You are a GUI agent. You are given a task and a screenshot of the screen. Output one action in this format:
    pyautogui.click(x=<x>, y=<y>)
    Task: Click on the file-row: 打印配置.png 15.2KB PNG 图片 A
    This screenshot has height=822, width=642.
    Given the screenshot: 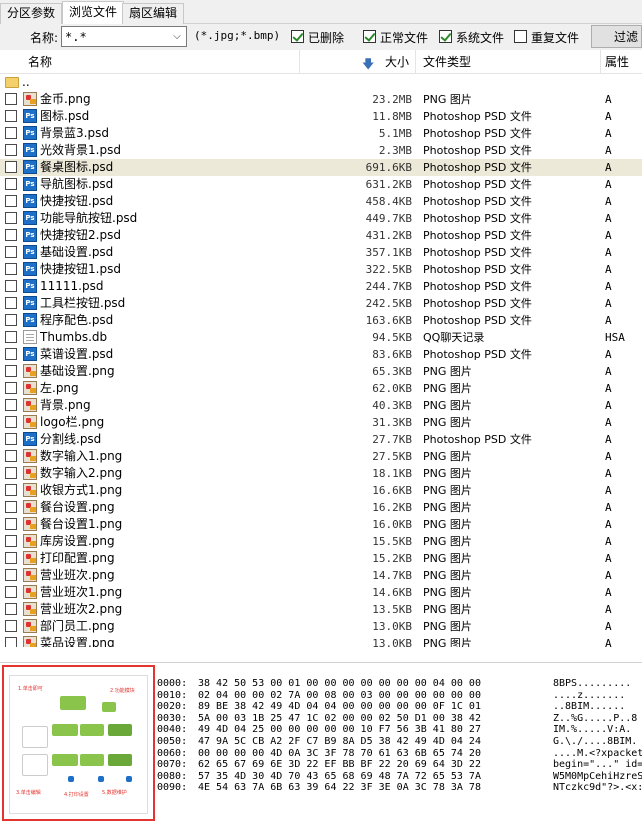 What is the action you would take?
    pyautogui.click(x=321, y=558)
    